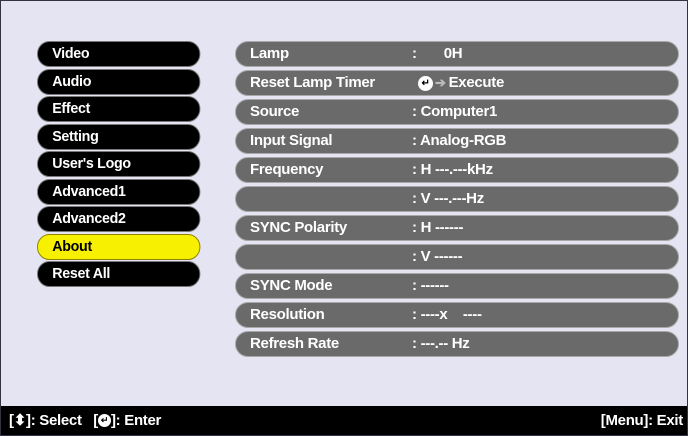 This screenshot has width=688, height=436. What do you see at coordinates (448, 198) in the screenshot?
I see `frequency-v-value: : V ---.---Hz` at bounding box center [448, 198].